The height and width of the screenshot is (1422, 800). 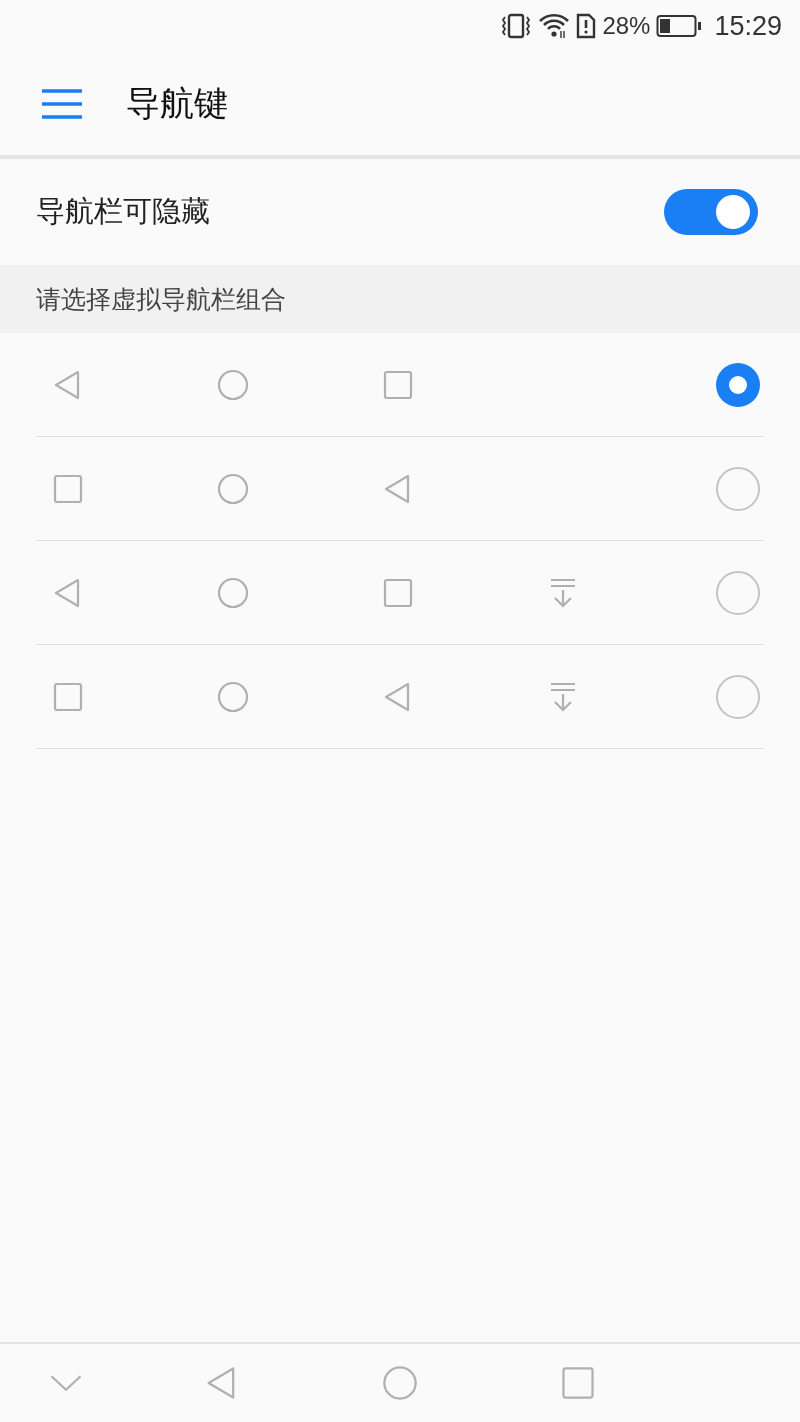 What do you see at coordinates (578, 1383) in the screenshot?
I see `recent-apps-icon` at bounding box center [578, 1383].